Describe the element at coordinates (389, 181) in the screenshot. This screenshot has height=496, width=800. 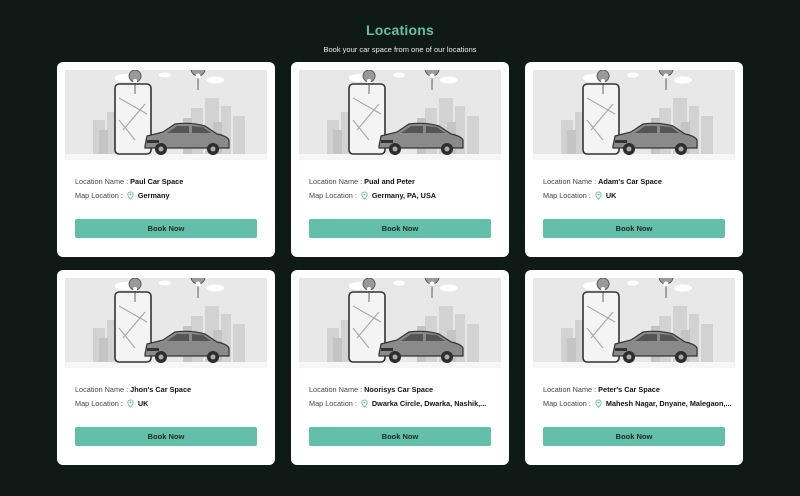
I see `location-name-value: Pual and Peter` at that location.